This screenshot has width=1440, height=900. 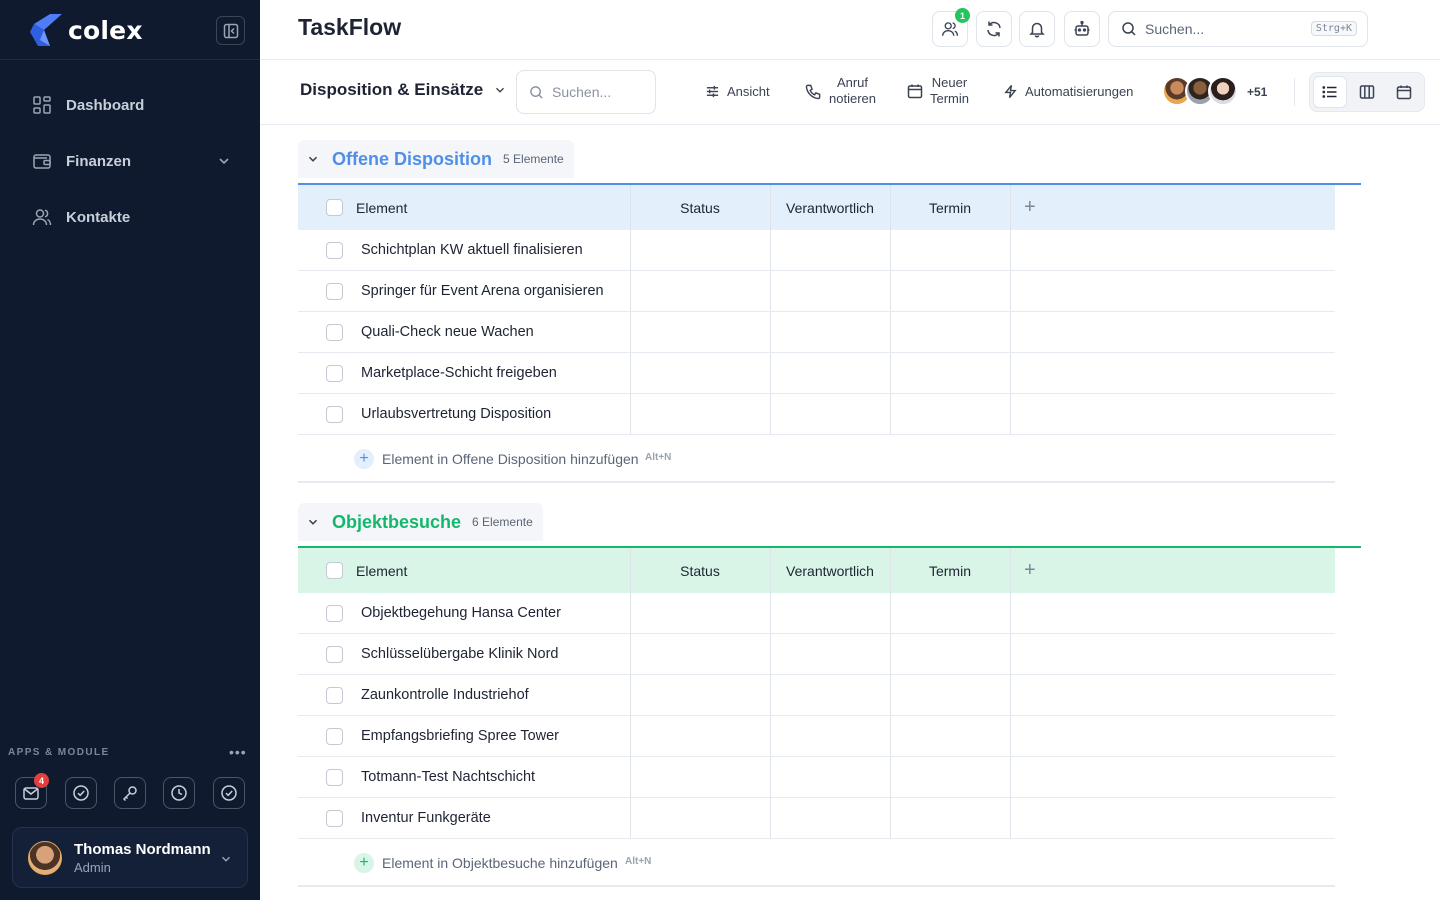 What do you see at coordinates (179, 793) in the screenshot?
I see `app-time-button` at bounding box center [179, 793].